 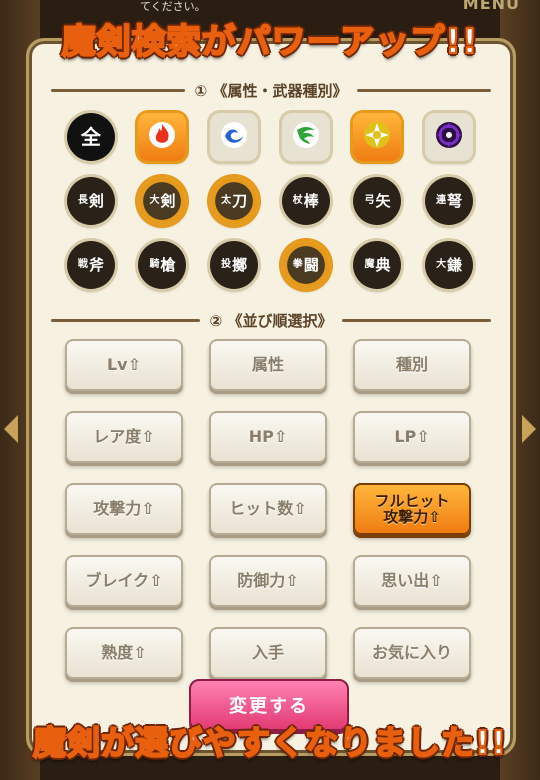 I want to click on weapon-glyph-main: 闘, so click(x=311, y=264).